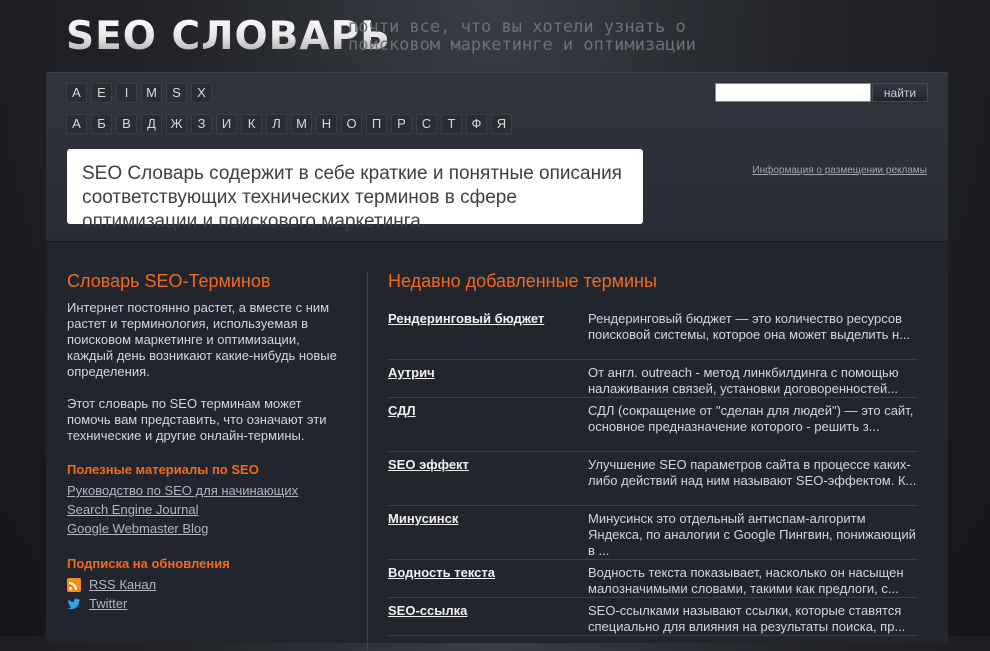 This screenshot has height=651, width=990. What do you see at coordinates (201, 93) in the screenshot?
I see `letter-link: X` at bounding box center [201, 93].